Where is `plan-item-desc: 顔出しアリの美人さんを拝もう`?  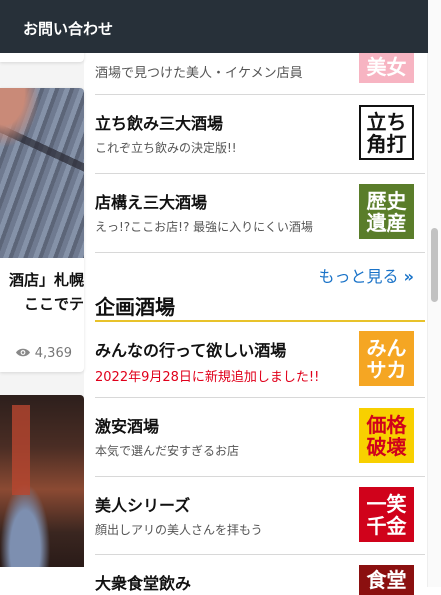 plan-item-desc: 顔出しアリの美人さんを拝もう is located at coordinates (179, 530).